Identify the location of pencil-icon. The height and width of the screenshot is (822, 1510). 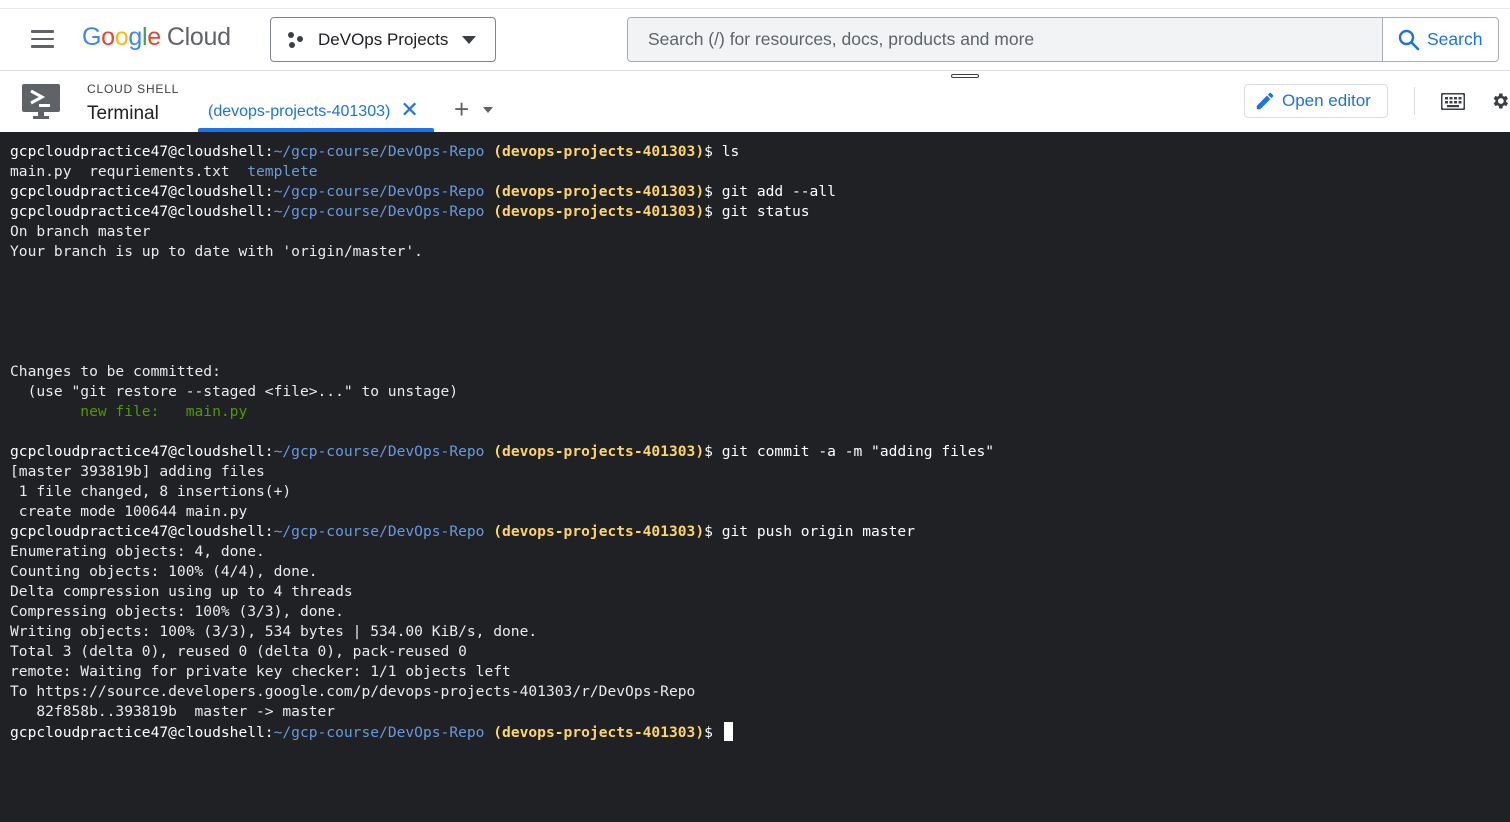
(1265, 101).